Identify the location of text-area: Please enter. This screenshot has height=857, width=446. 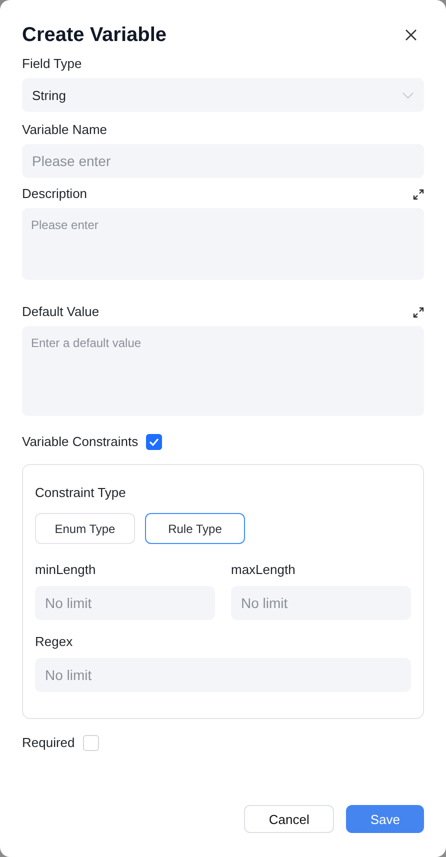
(223, 244).